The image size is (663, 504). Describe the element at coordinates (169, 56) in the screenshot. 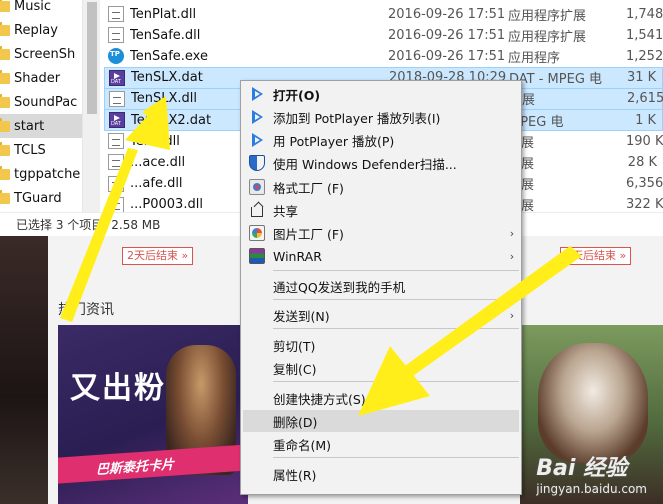

I see `file-name: TenSafe.exe` at that location.